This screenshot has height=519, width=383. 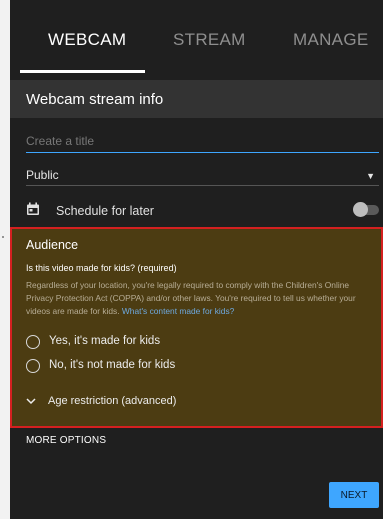 What do you see at coordinates (196, 99) in the screenshot?
I see `section-header: Webcam stream info` at bounding box center [196, 99].